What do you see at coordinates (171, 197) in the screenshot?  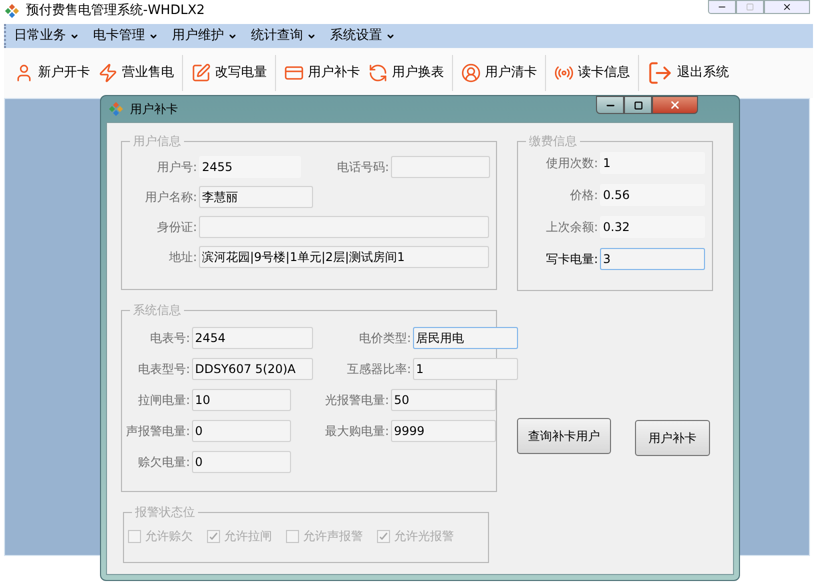 I see `field-label: 用户名称:` at bounding box center [171, 197].